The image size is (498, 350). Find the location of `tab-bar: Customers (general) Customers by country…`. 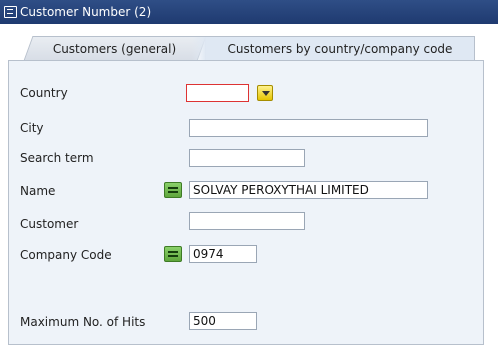

tab-bar: Customers (general) Customers by country… is located at coordinates (249, 43).